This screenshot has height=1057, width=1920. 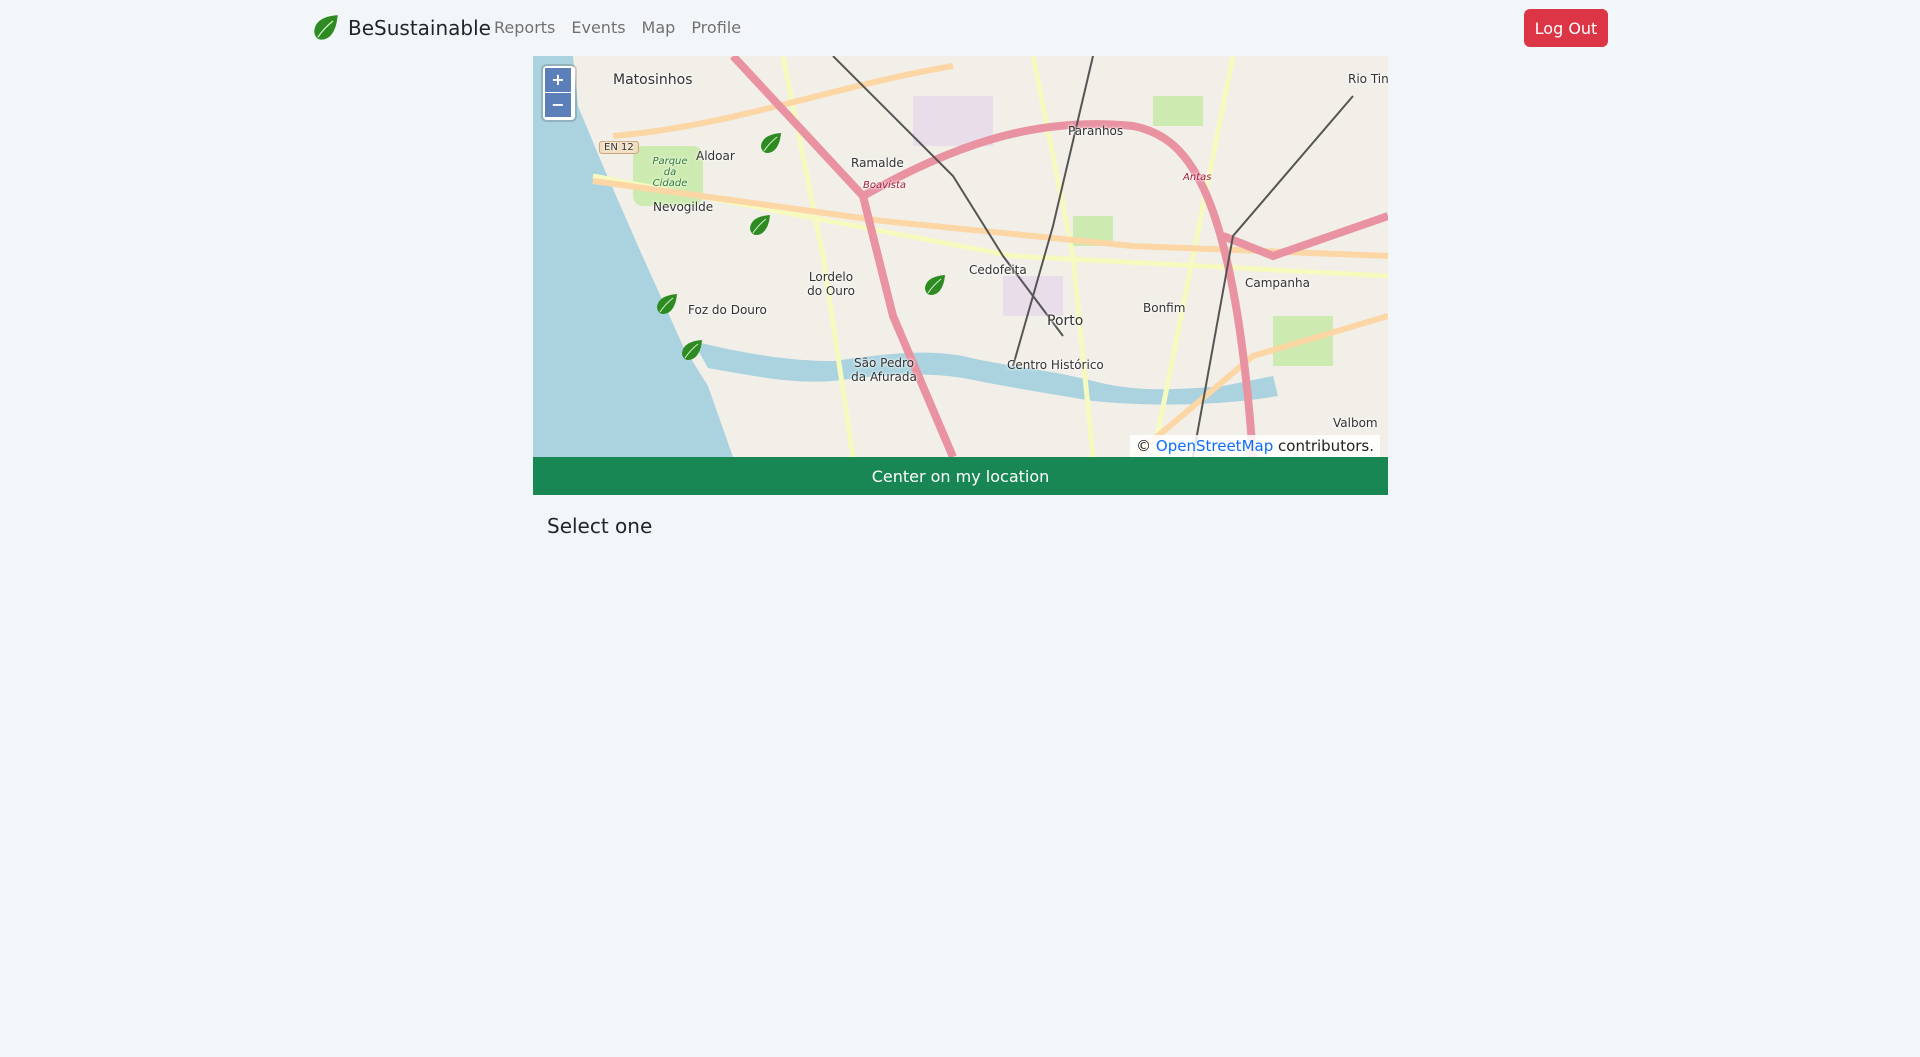 What do you see at coordinates (960, 476) in the screenshot?
I see `center-location-button: Center on my location` at bounding box center [960, 476].